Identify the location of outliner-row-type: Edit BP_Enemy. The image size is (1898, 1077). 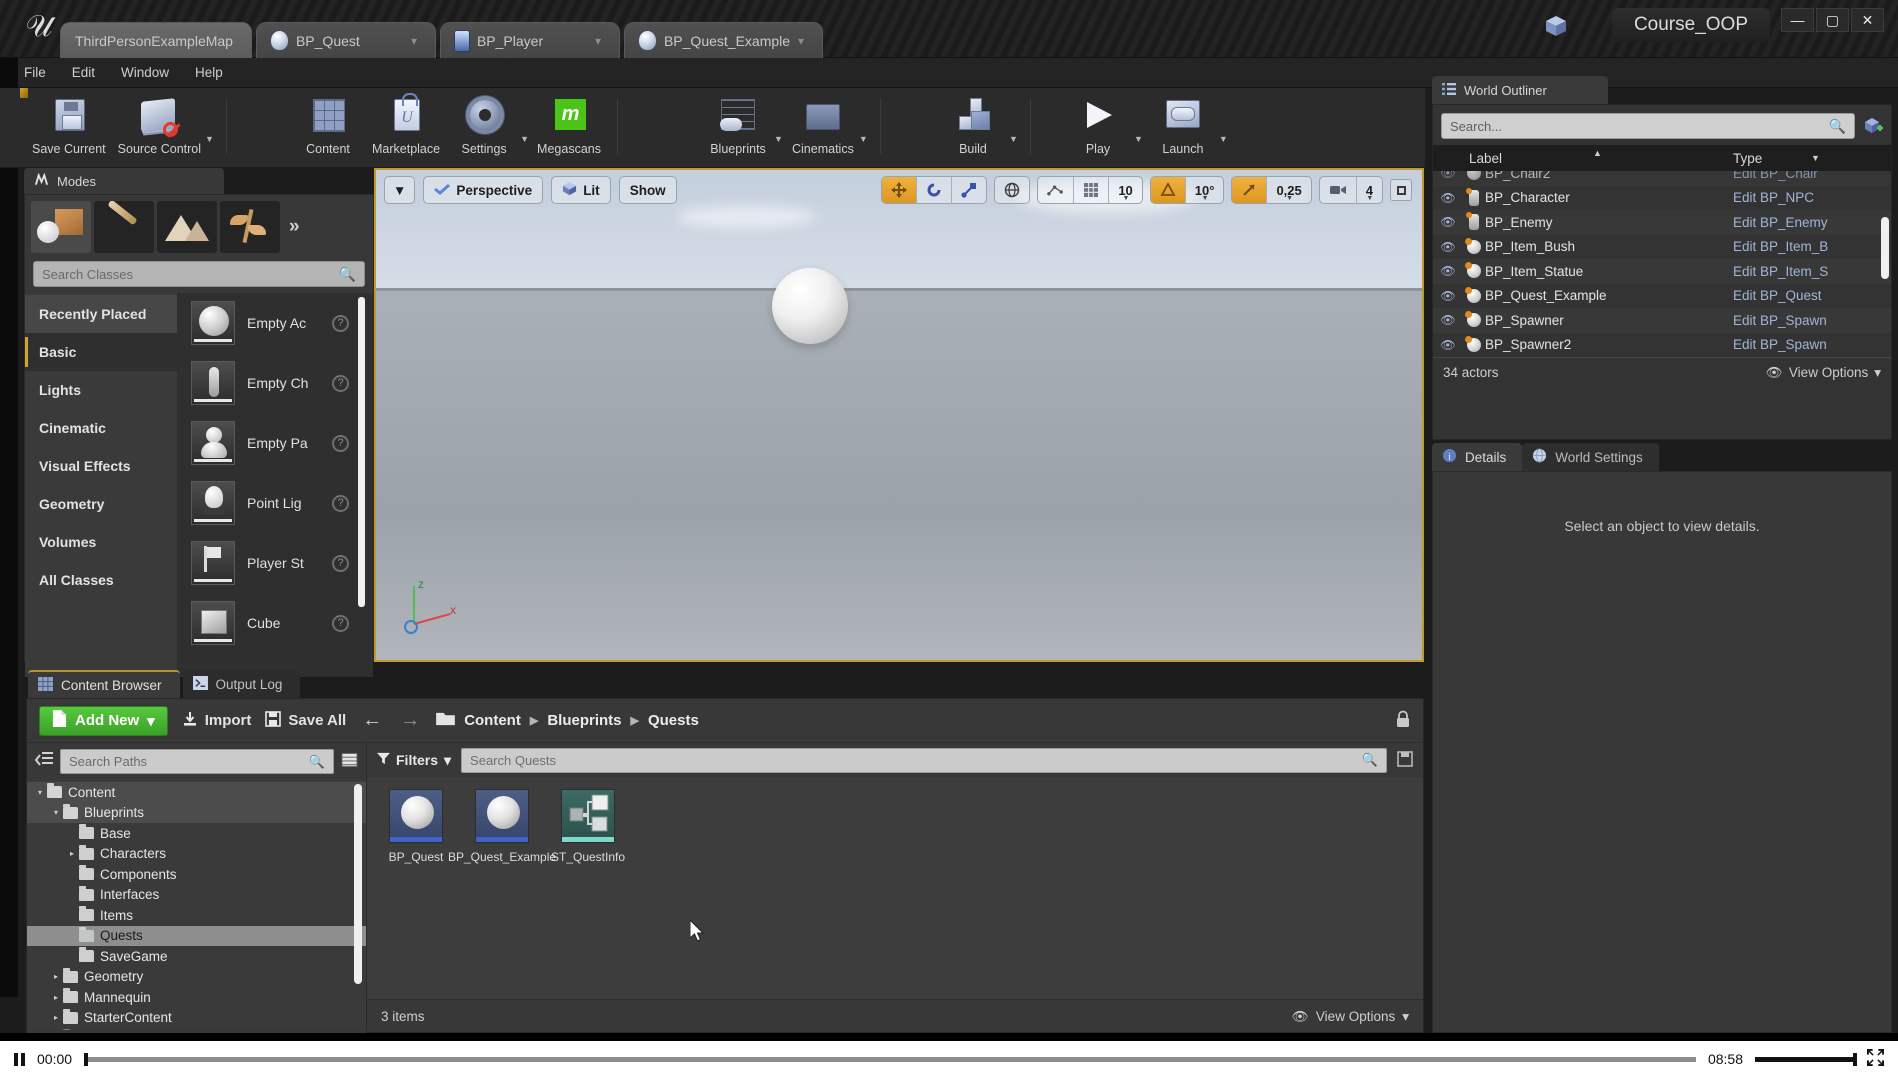
(1780, 222).